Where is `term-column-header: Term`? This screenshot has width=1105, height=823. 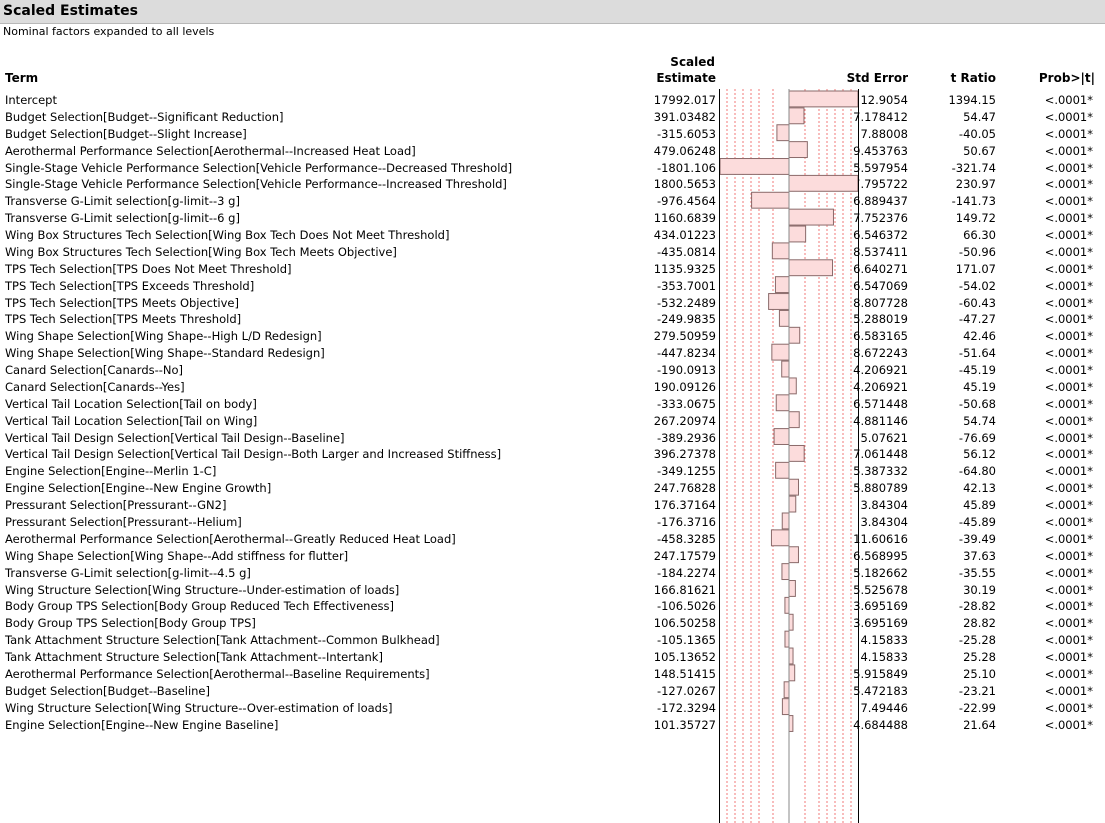
term-column-header: Term is located at coordinates (21, 78).